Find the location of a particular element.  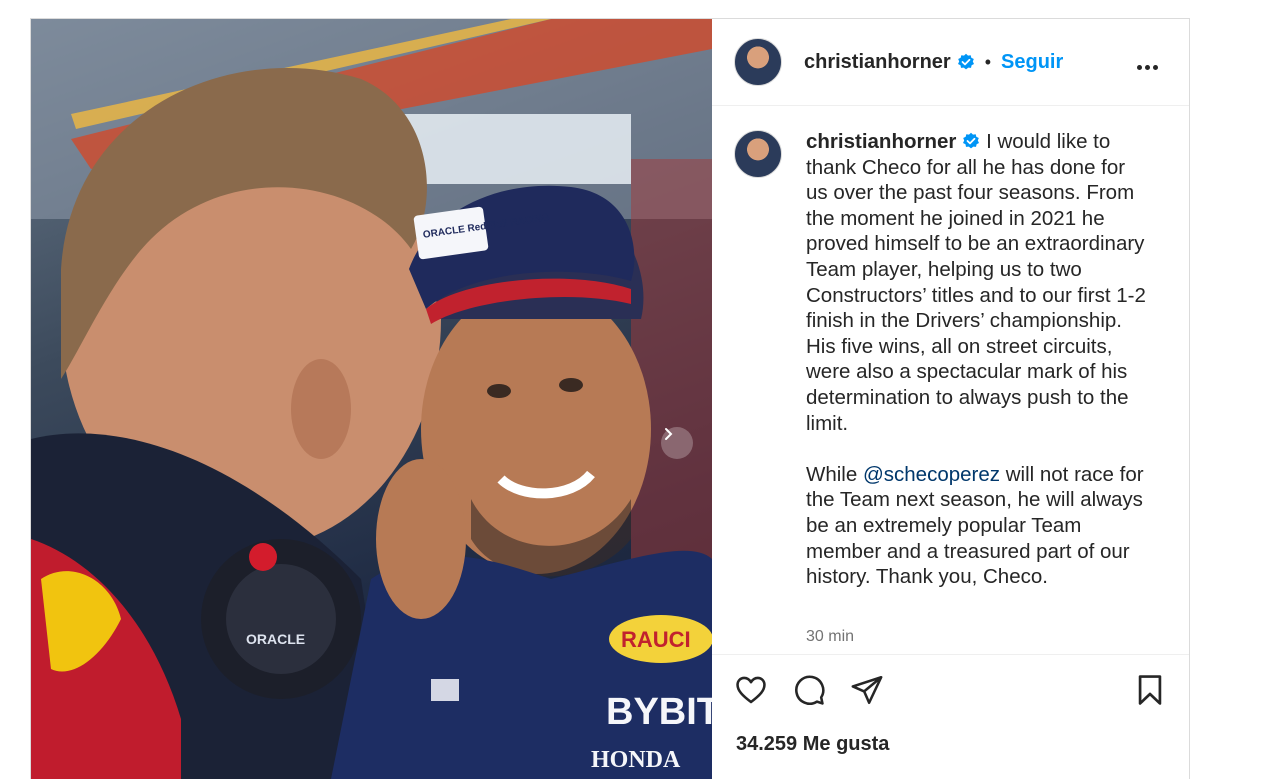

mention-link: @schecoperez is located at coordinates (931, 474).